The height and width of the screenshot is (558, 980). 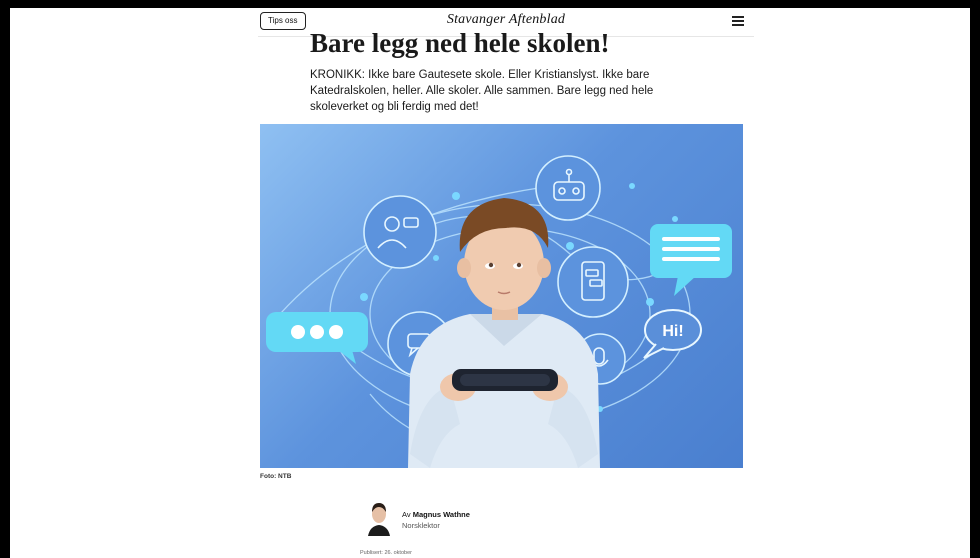 What do you see at coordinates (506, 20) in the screenshot?
I see `site-logo: Stavanger Aftenblad` at bounding box center [506, 20].